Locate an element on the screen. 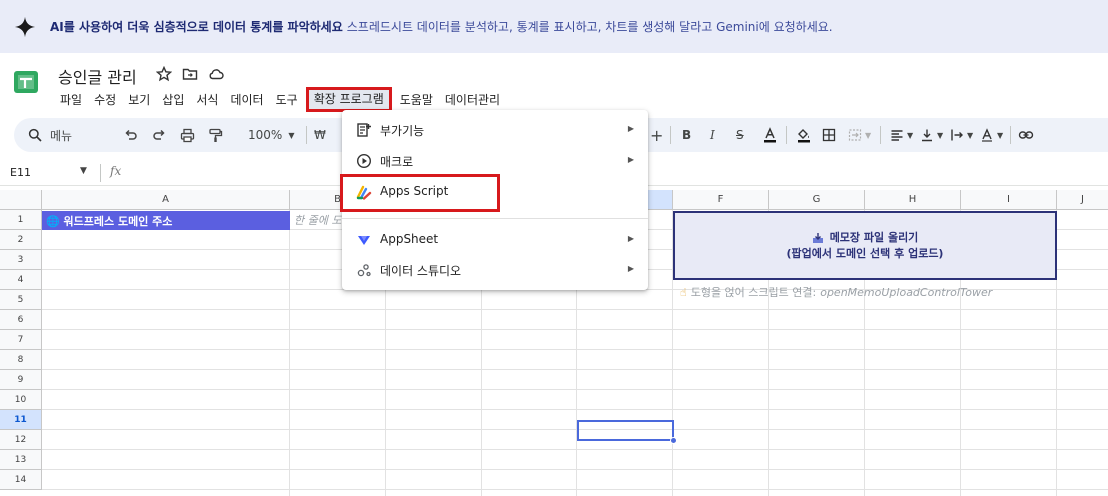  menu-search-label: 메뉴 is located at coordinates (61, 135).